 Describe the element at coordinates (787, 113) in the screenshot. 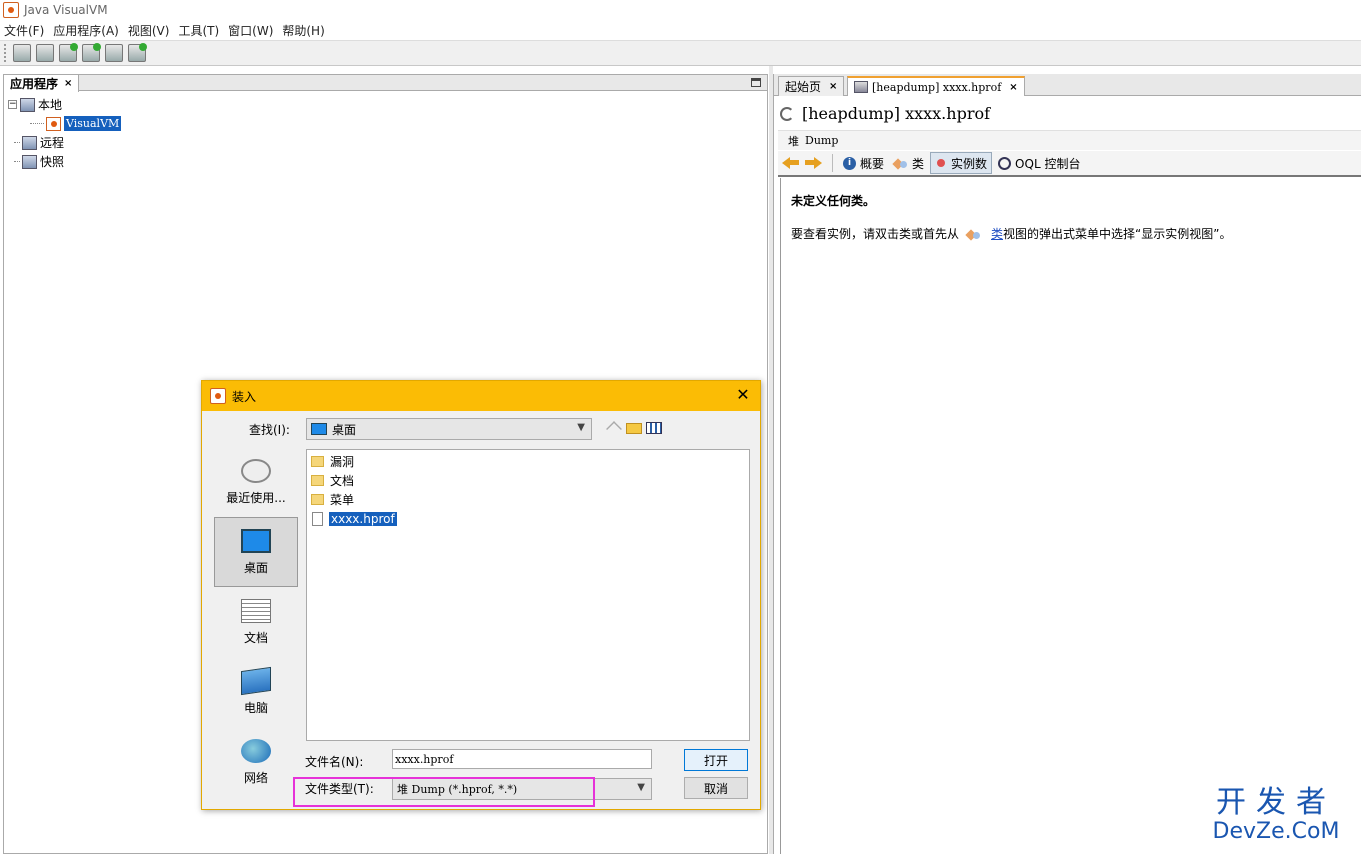

I see `loading-spinner-icon` at that location.